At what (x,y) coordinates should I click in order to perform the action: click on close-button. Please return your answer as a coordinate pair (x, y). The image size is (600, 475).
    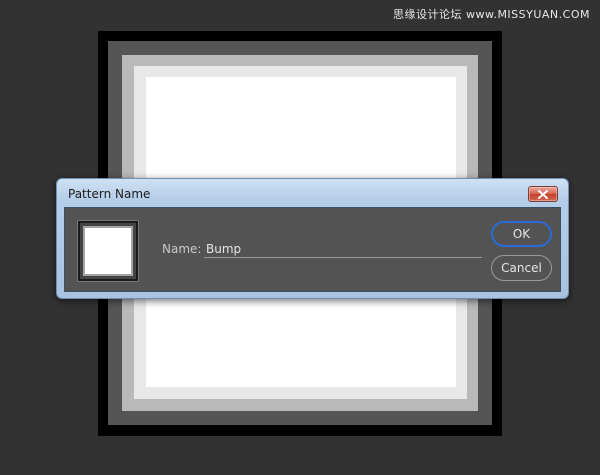
    Looking at the image, I should click on (543, 194).